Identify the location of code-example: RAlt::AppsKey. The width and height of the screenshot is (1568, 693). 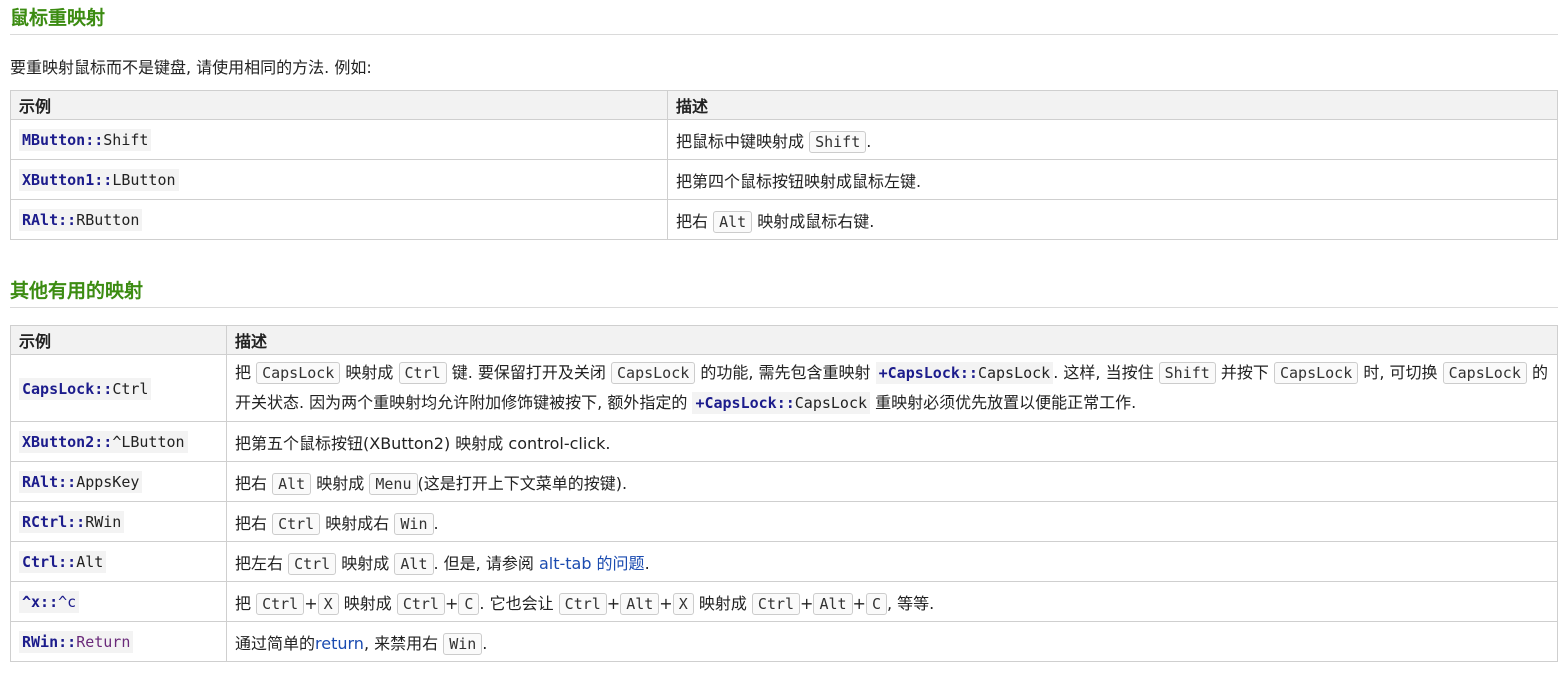
(81, 482).